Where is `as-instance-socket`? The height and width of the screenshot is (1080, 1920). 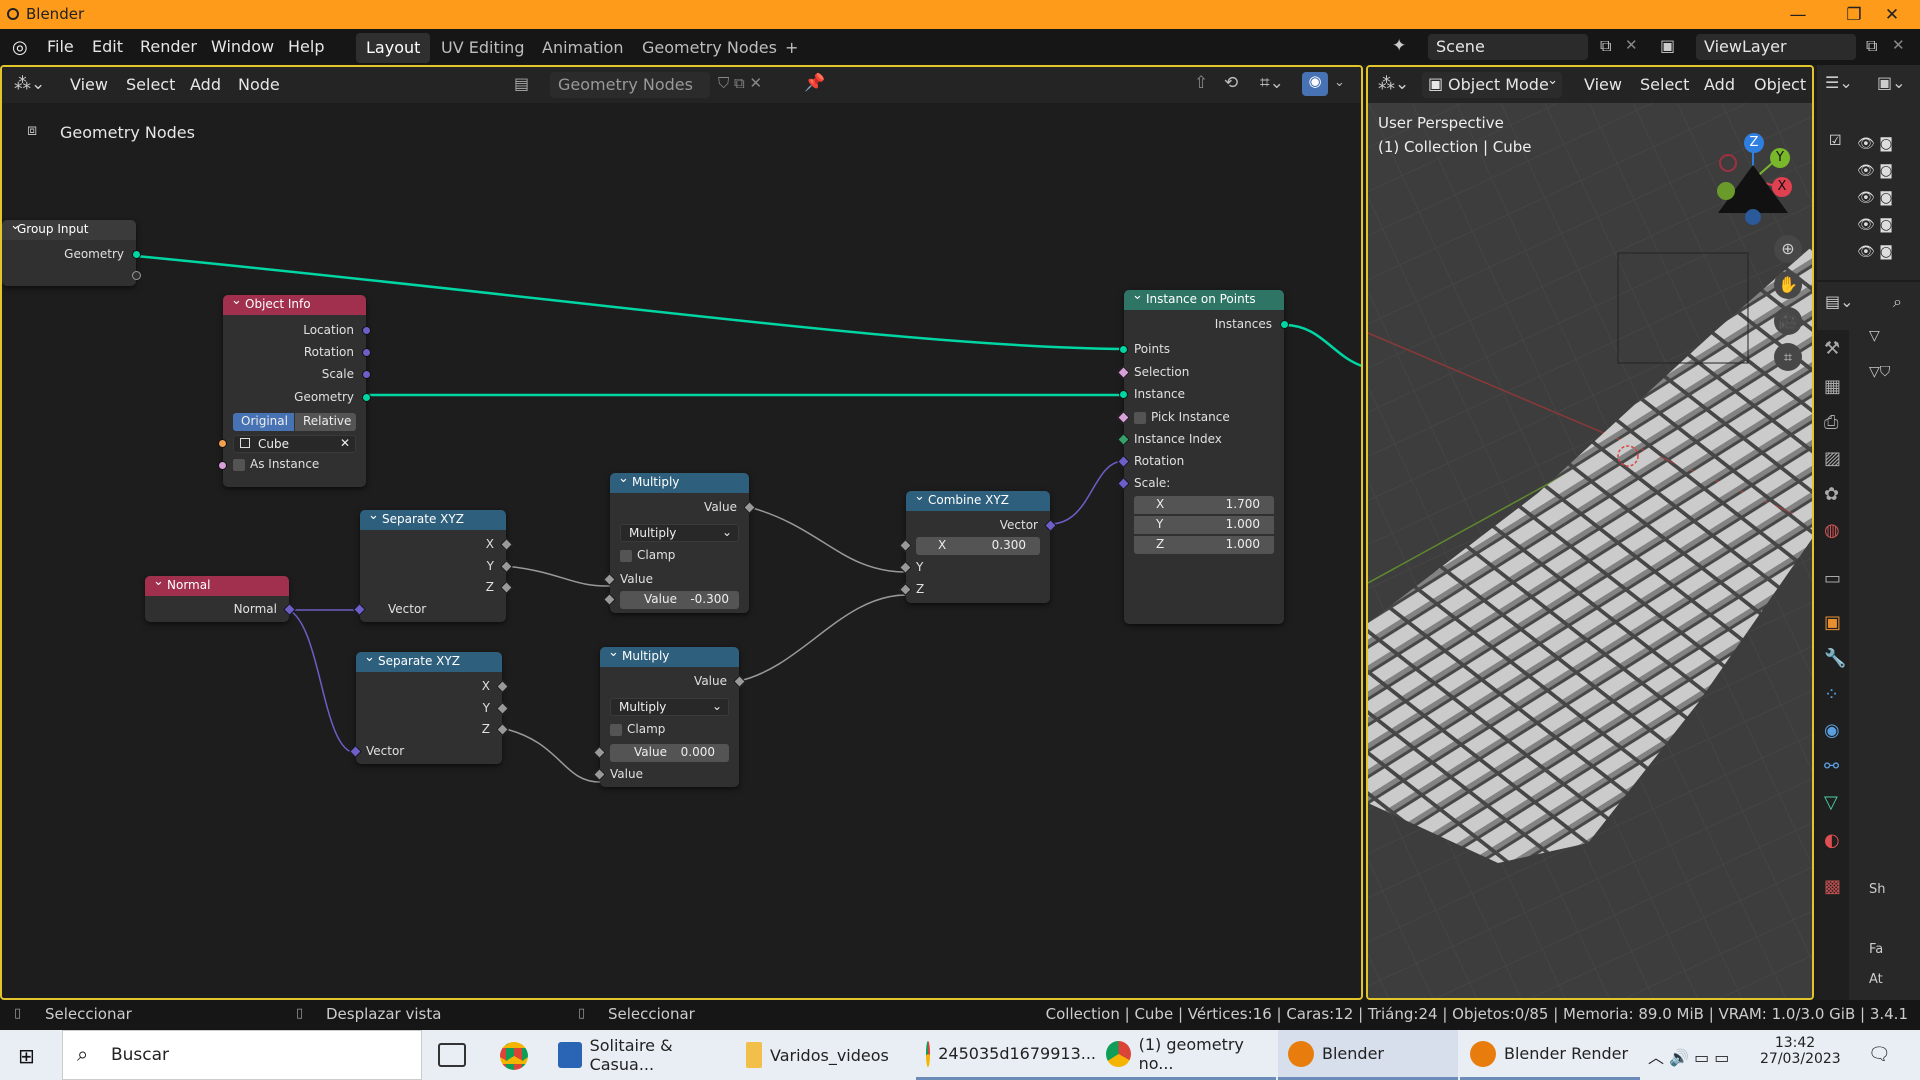
as-instance-socket is located at coordinates (222, 465).